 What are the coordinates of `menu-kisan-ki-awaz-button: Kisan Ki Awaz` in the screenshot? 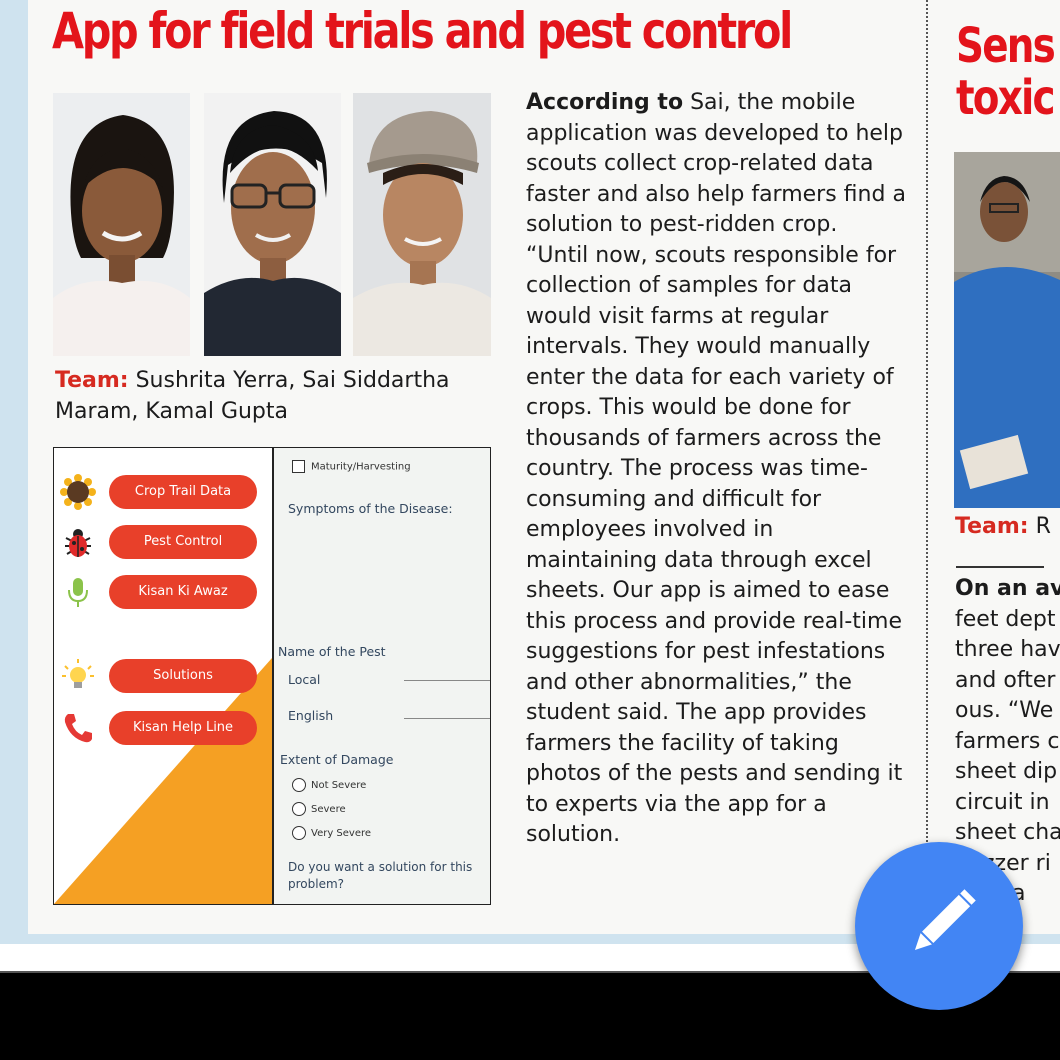 It's located at (183, 592).